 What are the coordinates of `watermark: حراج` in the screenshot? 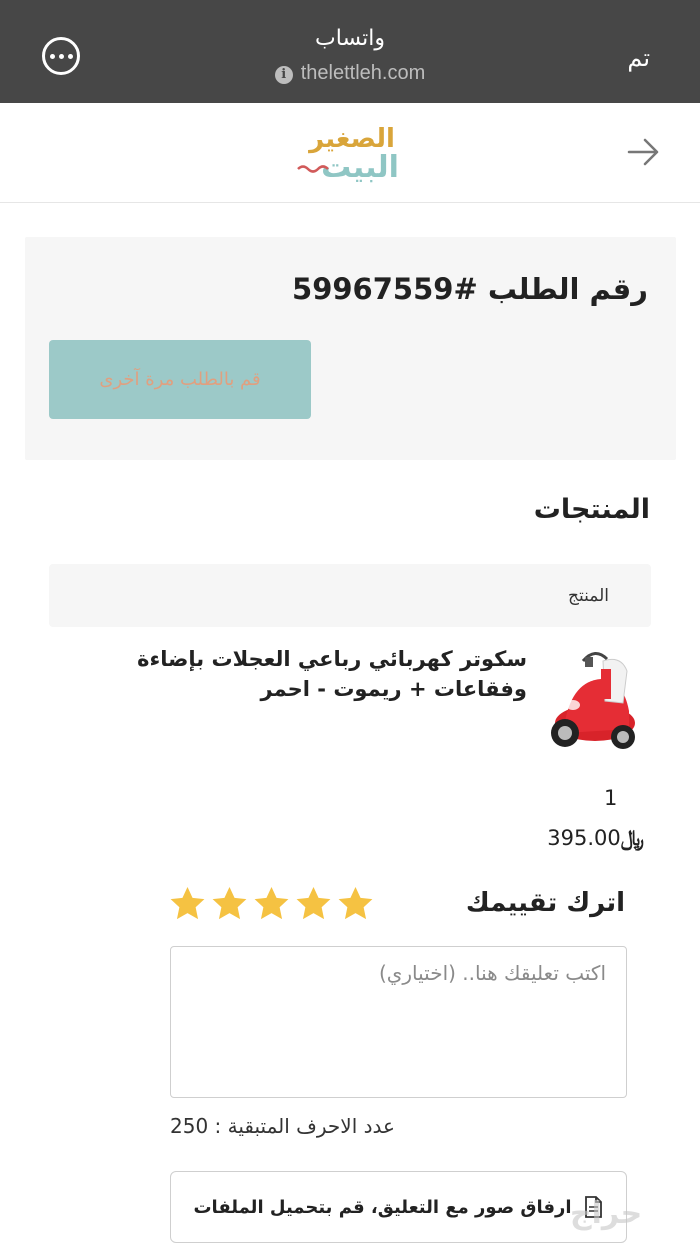 It's located at (606, 1213).